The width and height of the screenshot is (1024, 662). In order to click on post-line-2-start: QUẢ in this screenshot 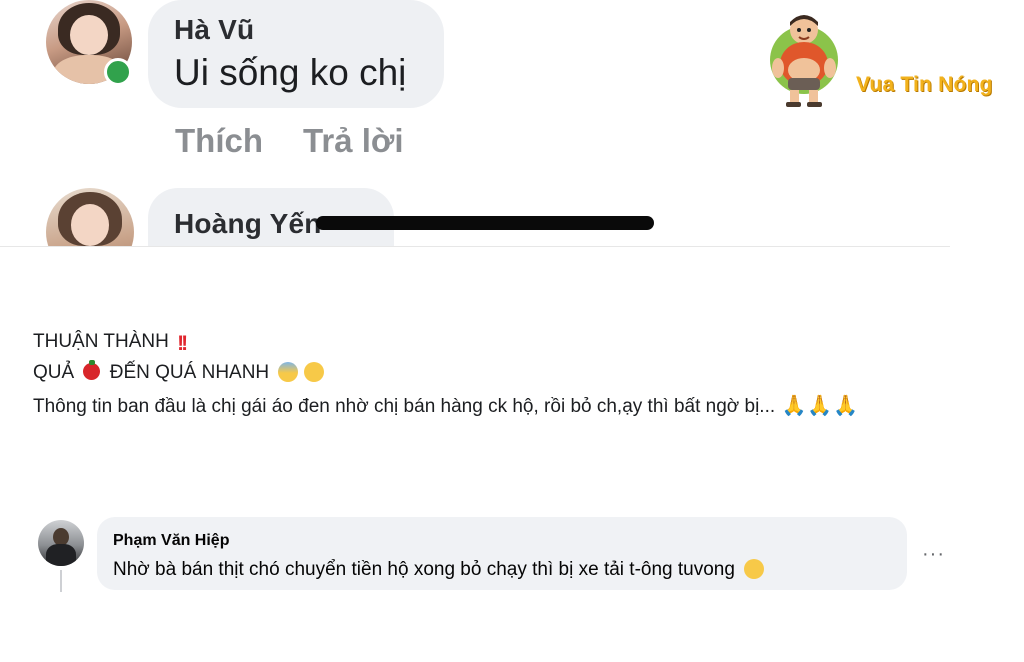, I will do `click(54, 372)`.